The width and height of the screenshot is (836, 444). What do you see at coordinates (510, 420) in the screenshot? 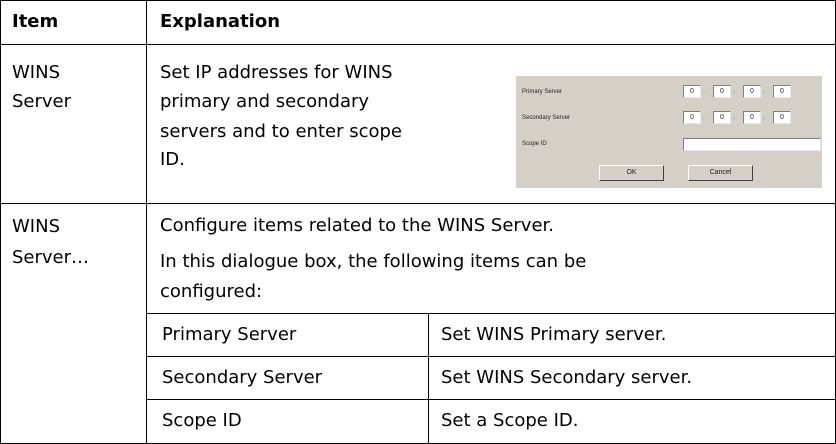
I see `subtable-desc-scope: Set a Scope ID.` at bounding box center [510, 420].